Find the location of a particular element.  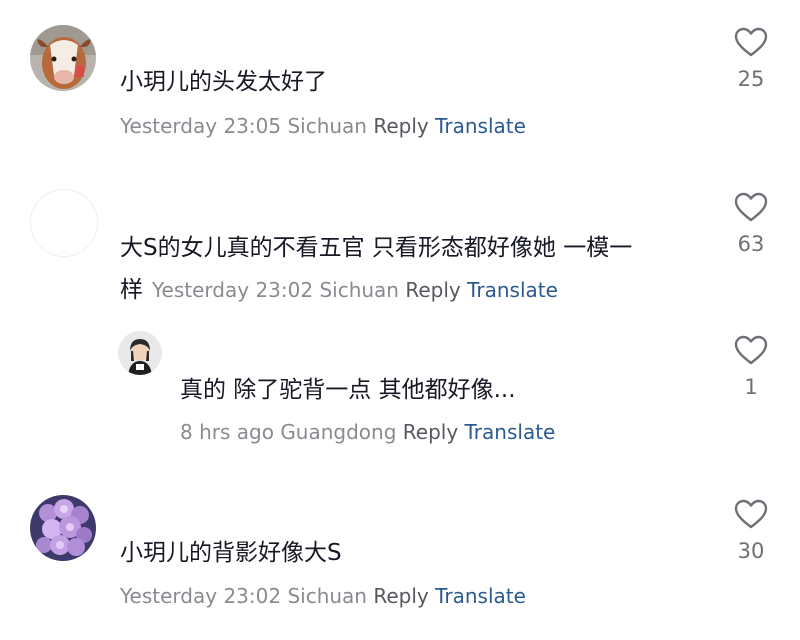

heart-icon is located at coordinates (751, 514).